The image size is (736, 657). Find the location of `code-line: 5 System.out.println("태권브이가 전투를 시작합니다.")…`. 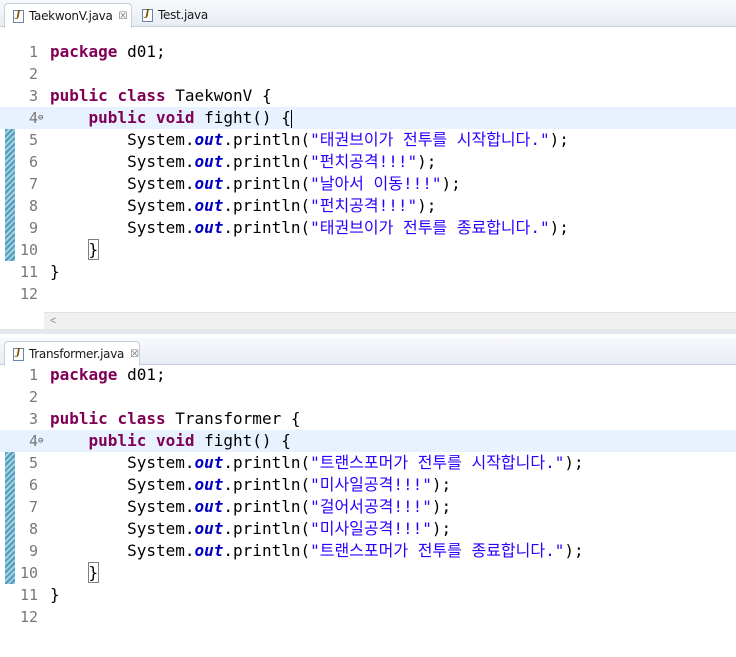

code-line: 5 System.out.println("태권브이가 전투를 시작합니다.")… is located at coordinates (368, 140).